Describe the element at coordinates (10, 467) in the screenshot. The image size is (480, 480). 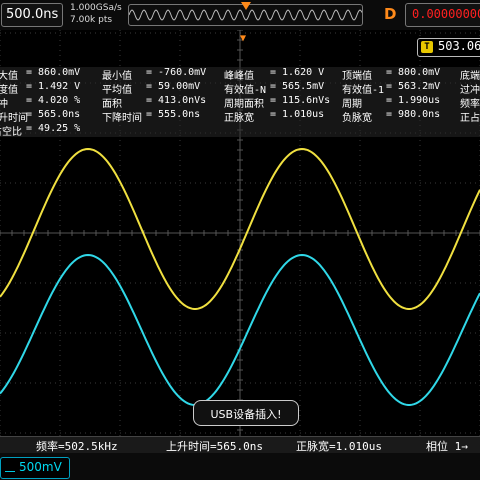
I see `coupling-icon` at that location.